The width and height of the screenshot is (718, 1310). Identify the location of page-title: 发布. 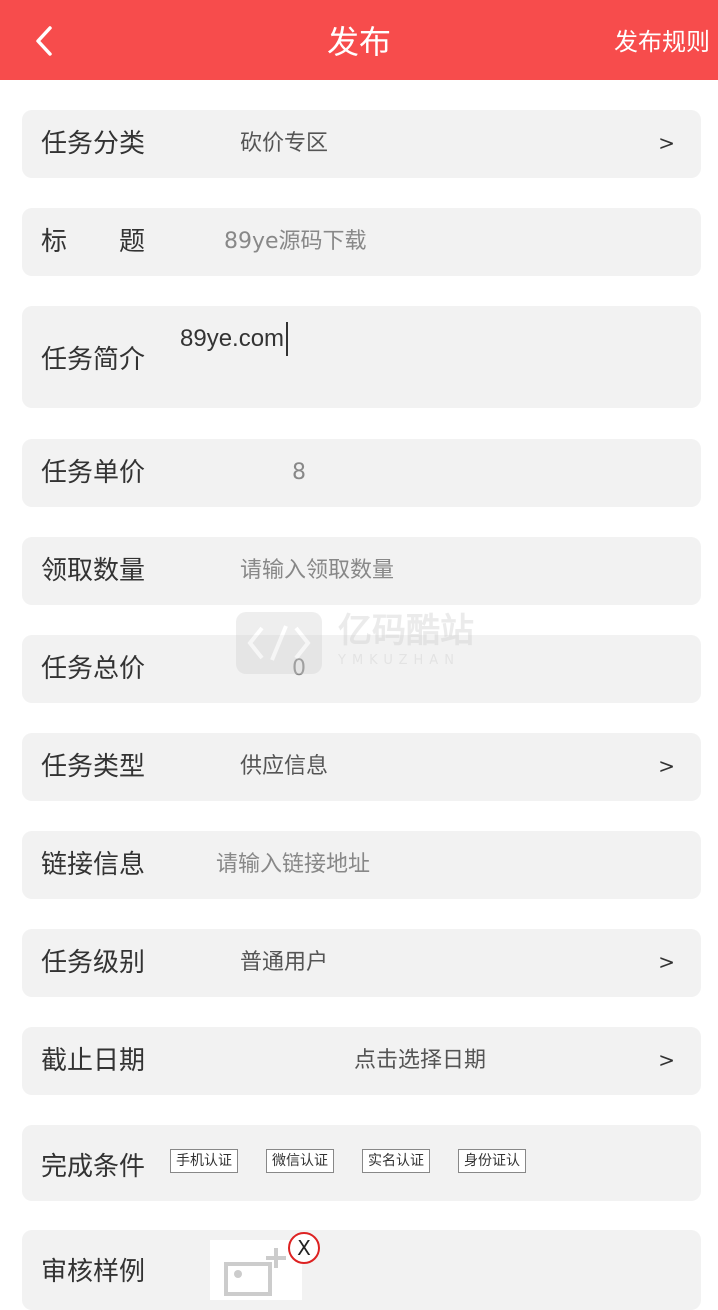
(358, 42).